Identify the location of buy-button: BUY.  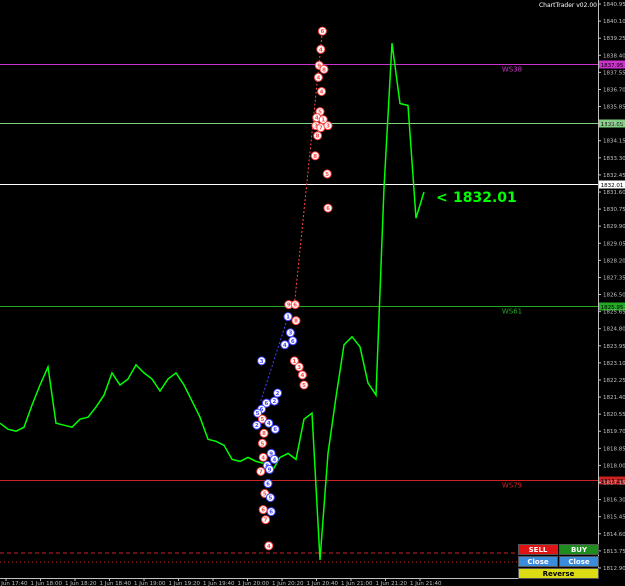
(579, 549).